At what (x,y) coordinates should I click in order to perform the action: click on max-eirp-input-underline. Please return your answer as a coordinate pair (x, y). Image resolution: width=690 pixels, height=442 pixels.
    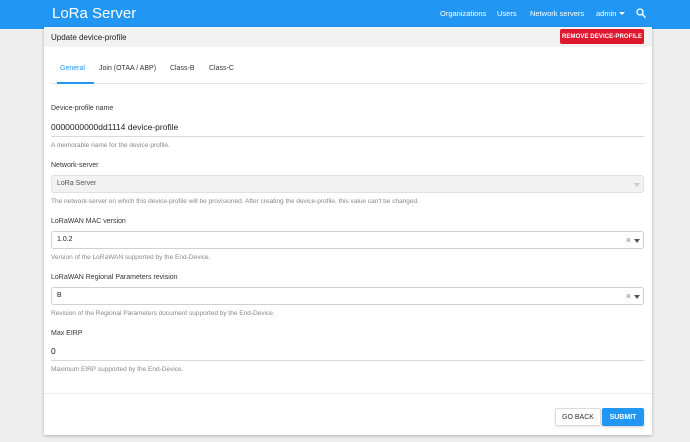
    Looking at the image, I should click on (347, 360).